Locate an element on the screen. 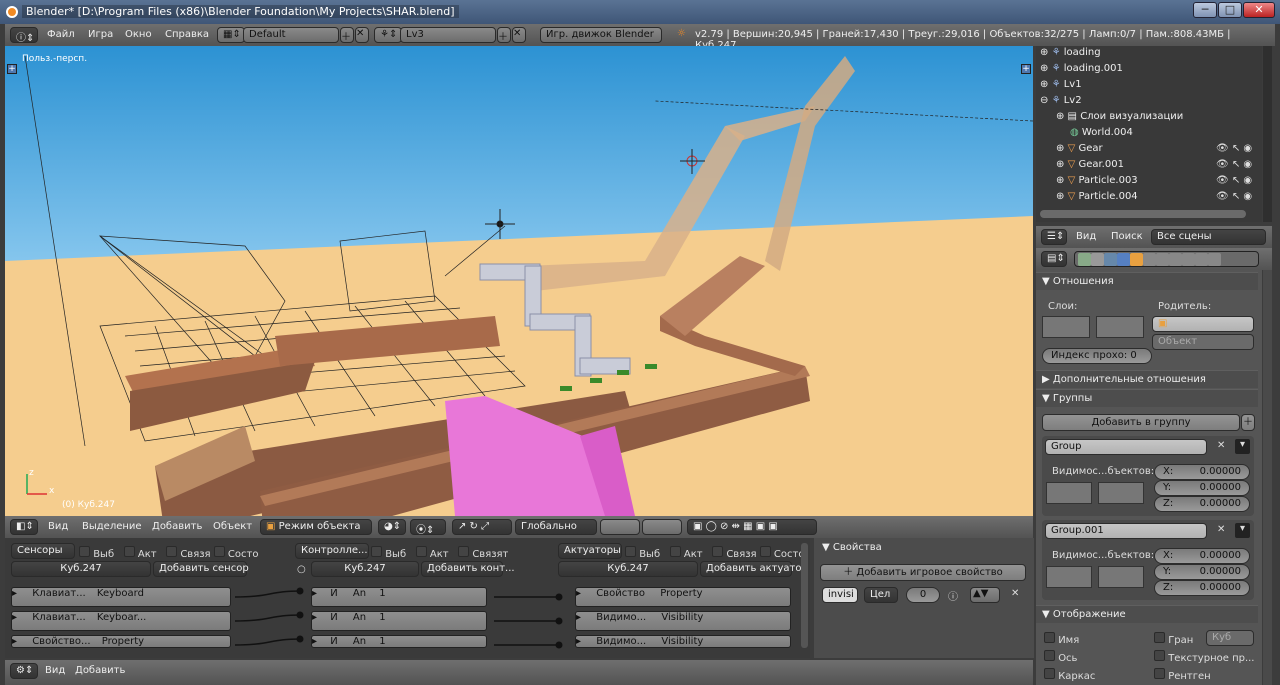 The height and width of the screenshot is (685, 1280). actuators-menu: Актуаторы is located at coordinates (590, 551).